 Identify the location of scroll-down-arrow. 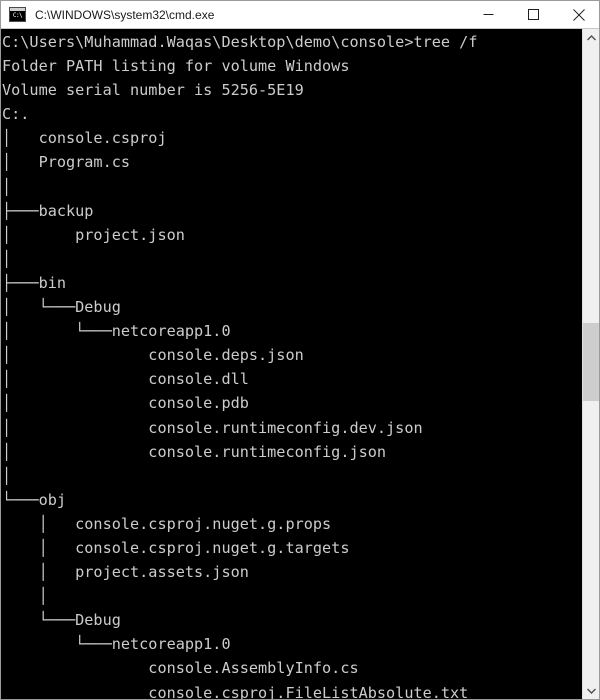
(591, 690).